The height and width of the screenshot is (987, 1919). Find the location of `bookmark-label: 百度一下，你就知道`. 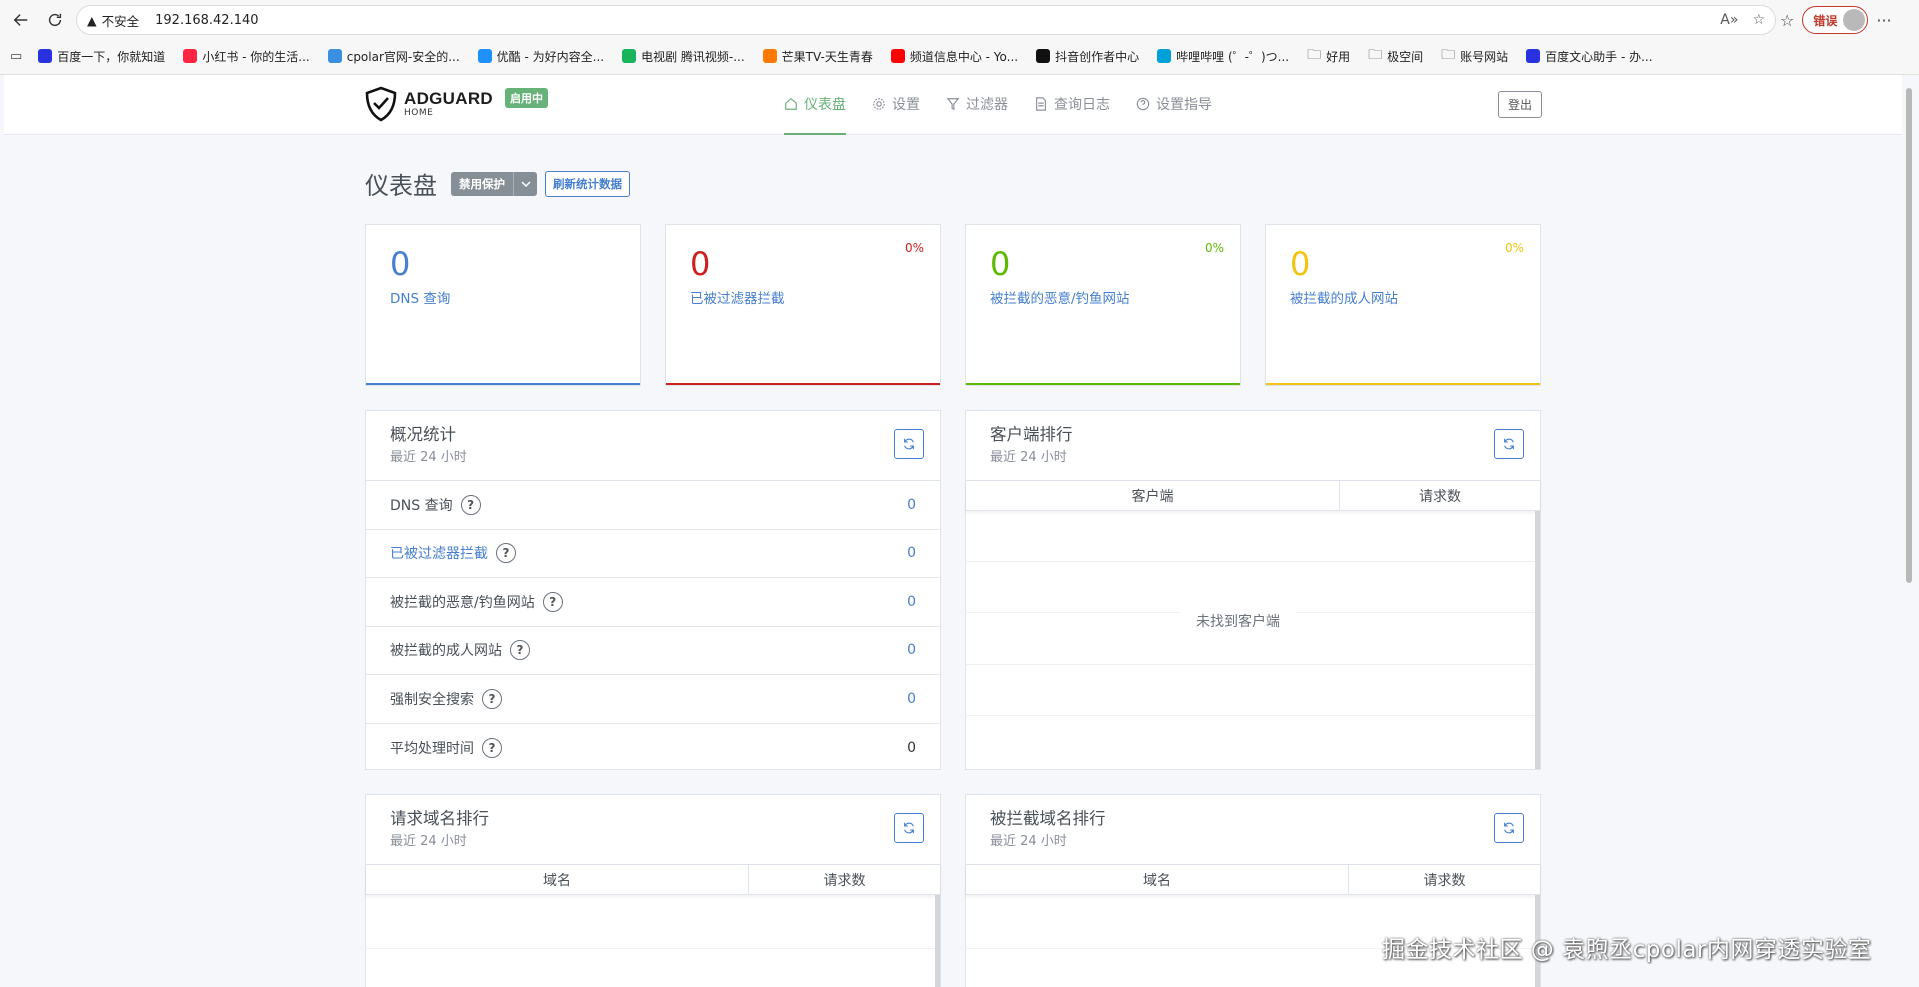

bookmark-label: 百度一下，你就知道 is located at coordinates (111, 56).